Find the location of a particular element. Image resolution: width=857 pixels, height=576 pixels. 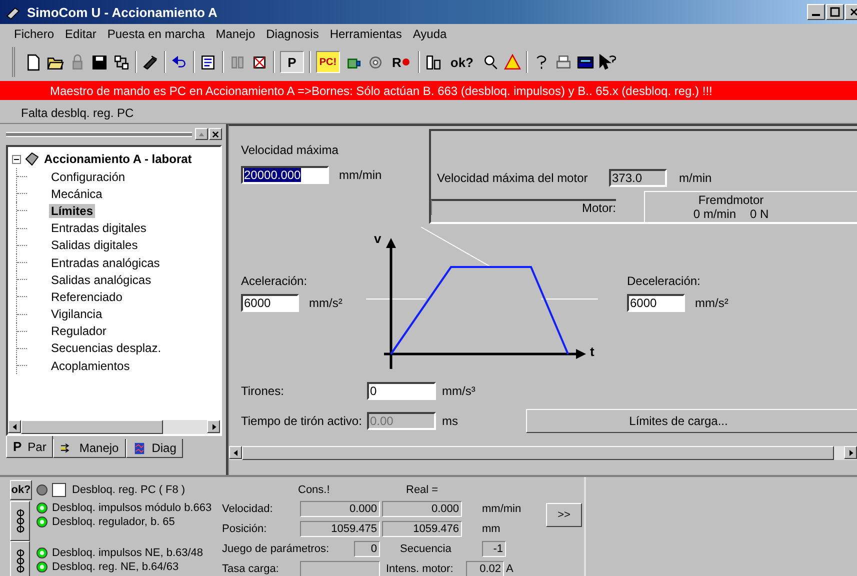

drive-unit-icon is located at coordinates (32, 159).